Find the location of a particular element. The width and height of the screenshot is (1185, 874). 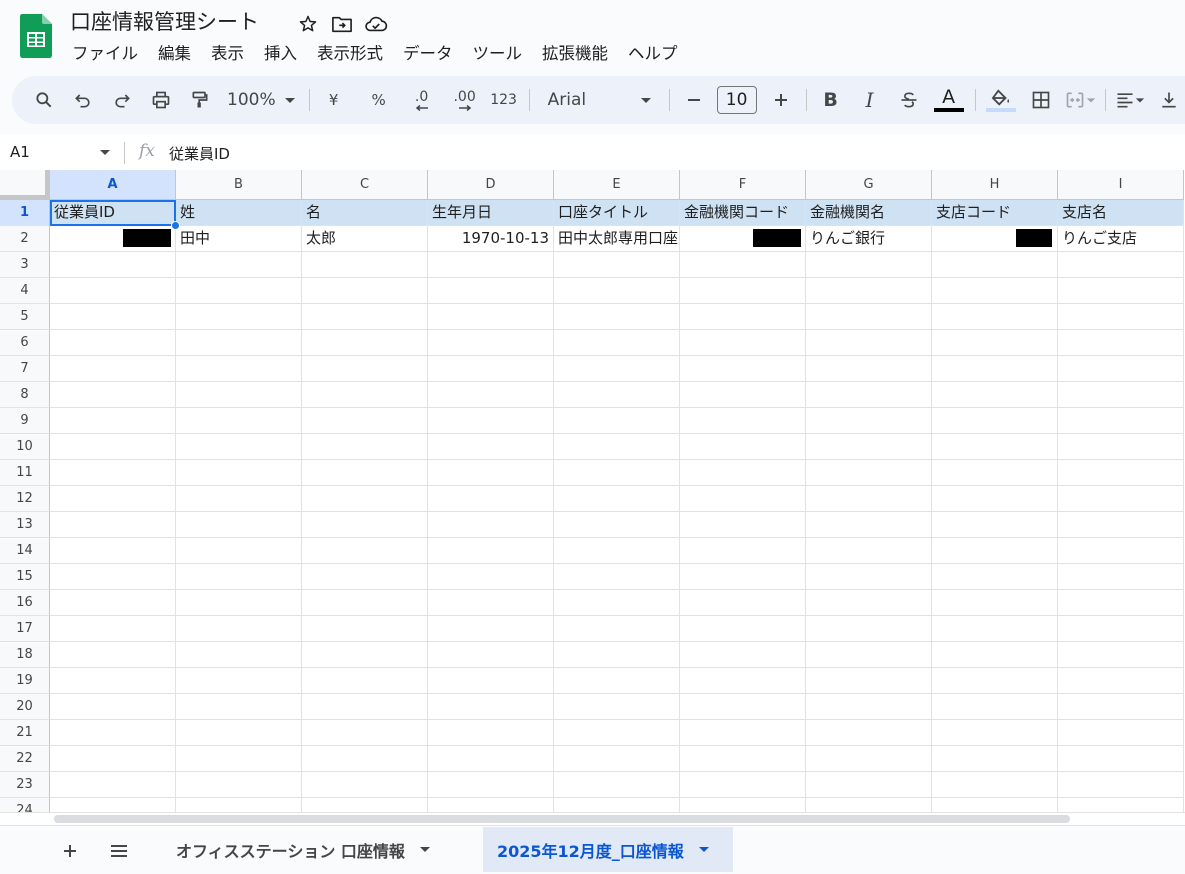

cell-b15 is located at coordinates (239, 577).